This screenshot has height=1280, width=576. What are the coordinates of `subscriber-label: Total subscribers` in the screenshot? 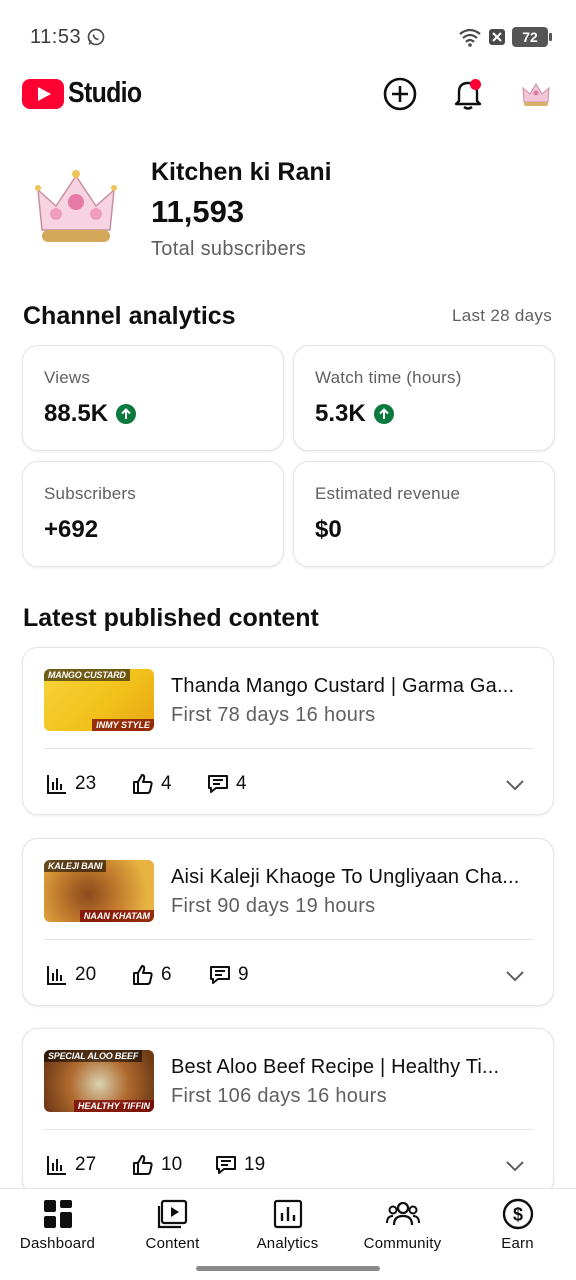 It's located at (229, 249).